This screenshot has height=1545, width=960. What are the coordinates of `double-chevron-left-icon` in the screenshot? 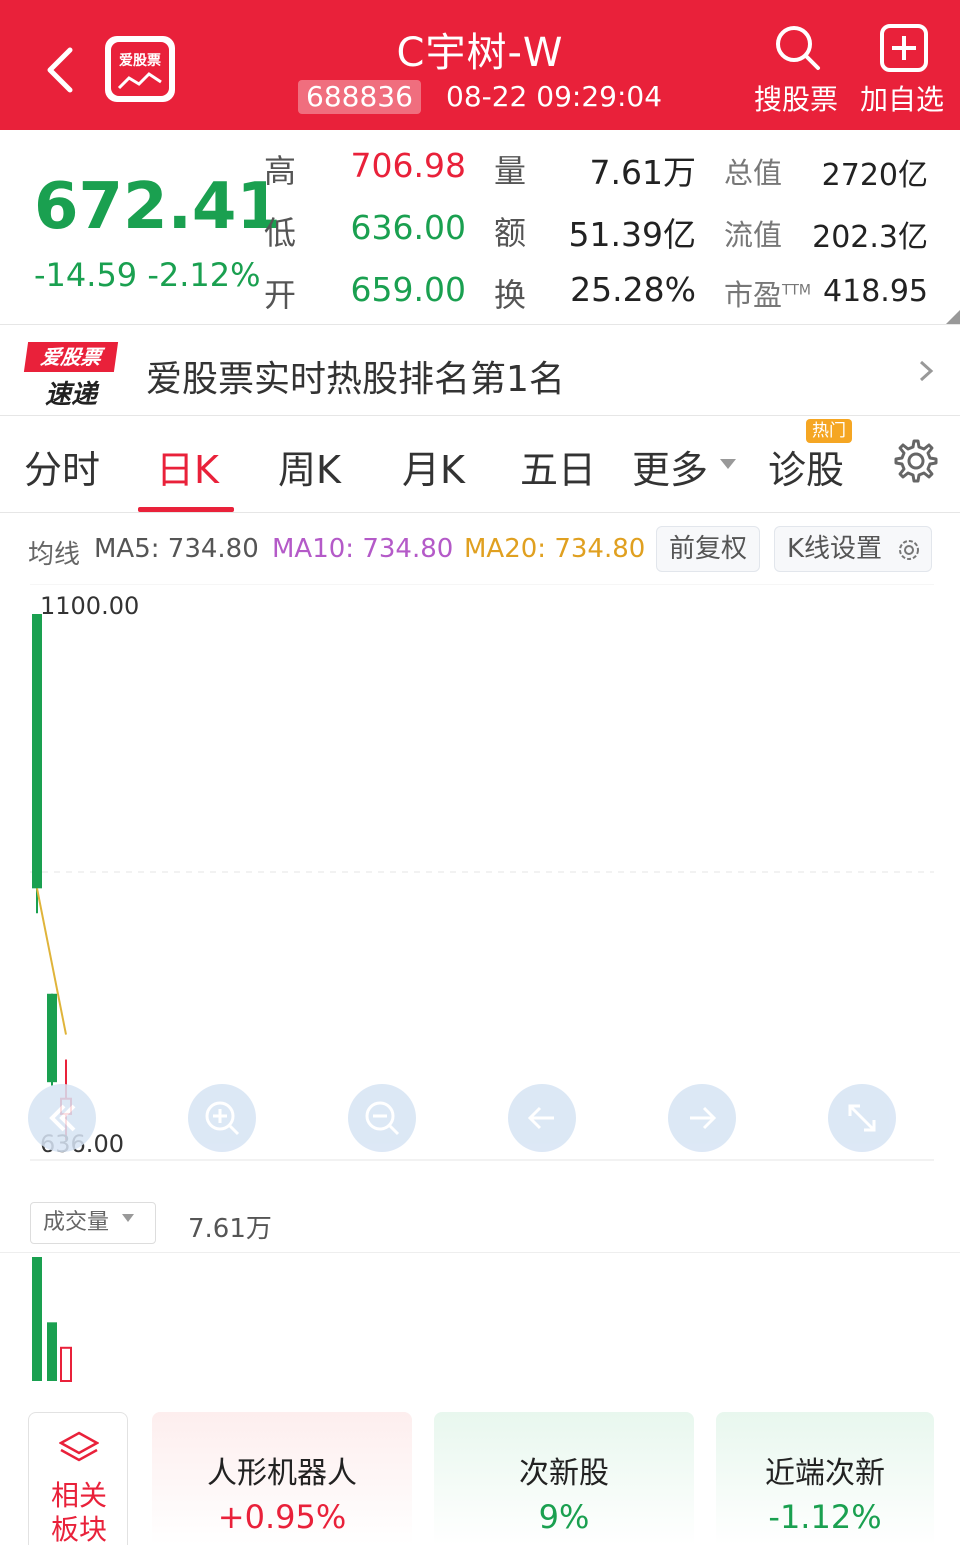 It's located at (62, 1118).